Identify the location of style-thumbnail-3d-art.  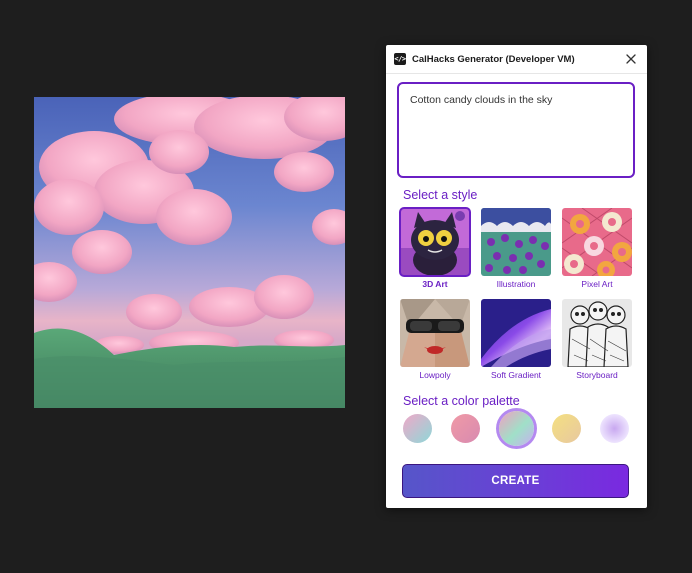
(435, 242).